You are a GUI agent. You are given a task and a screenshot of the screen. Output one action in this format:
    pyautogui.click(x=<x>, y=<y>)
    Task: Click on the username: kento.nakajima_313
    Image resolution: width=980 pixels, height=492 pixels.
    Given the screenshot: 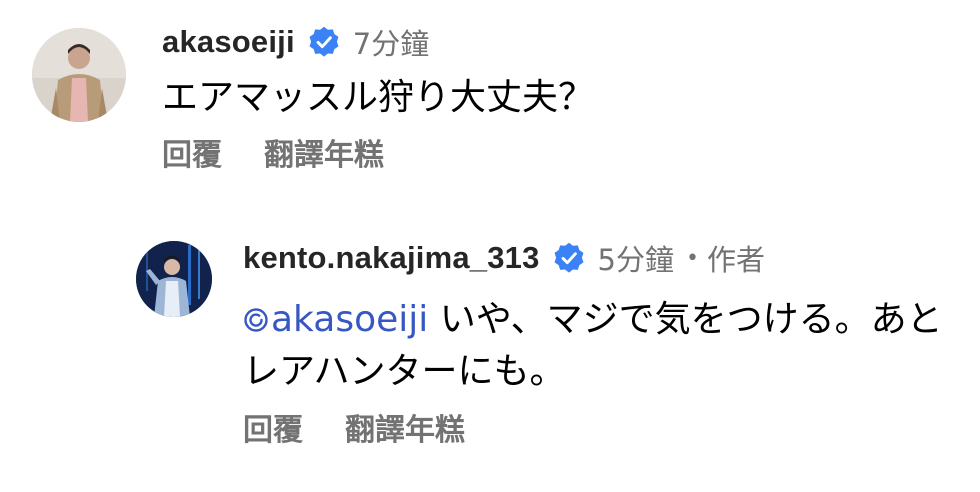 What is the action you would take?
    pyautogui.click(x=391, y=258)
    